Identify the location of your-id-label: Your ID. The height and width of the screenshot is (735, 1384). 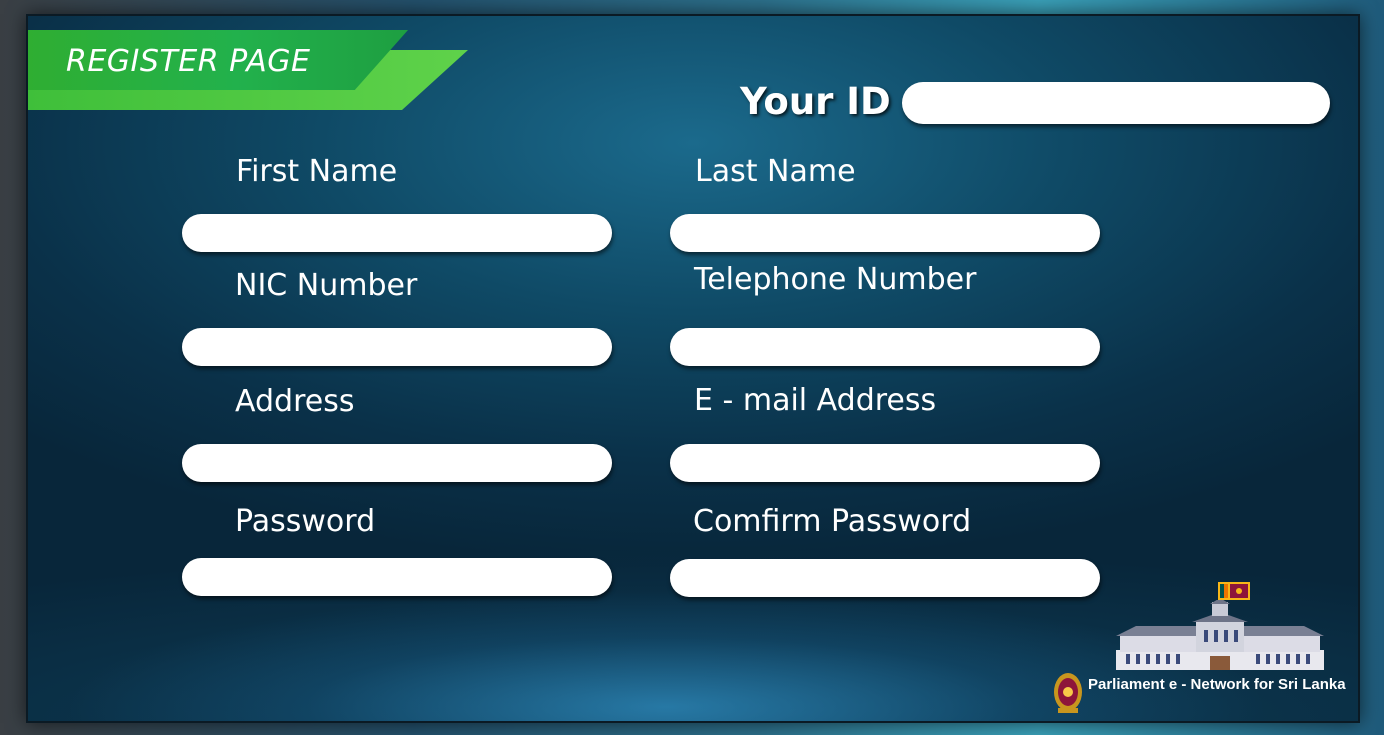
(815, 101).